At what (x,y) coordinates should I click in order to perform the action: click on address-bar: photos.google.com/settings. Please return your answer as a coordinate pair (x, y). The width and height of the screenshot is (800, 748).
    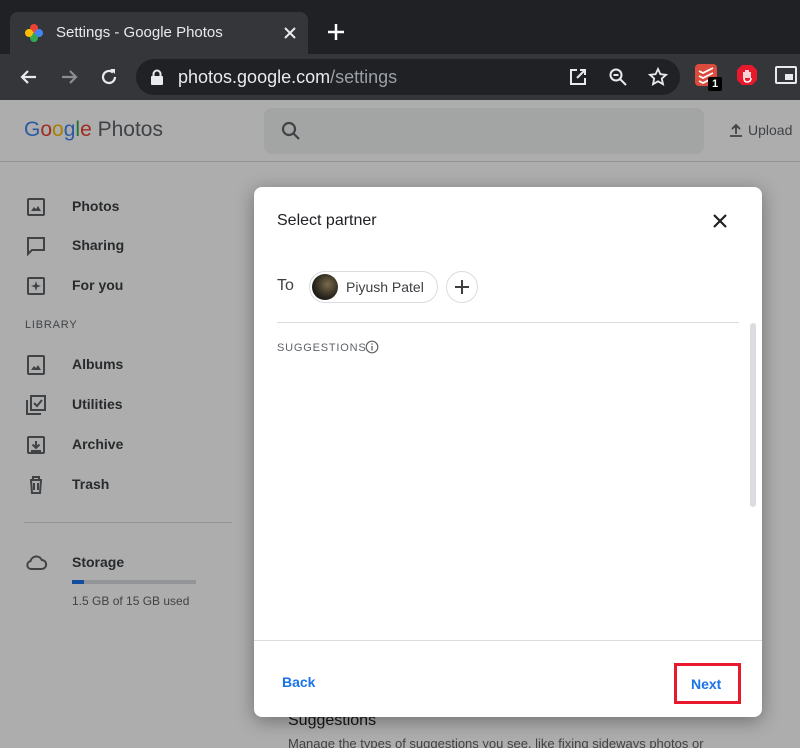
    Looking at the image, I should click on (408, 77).